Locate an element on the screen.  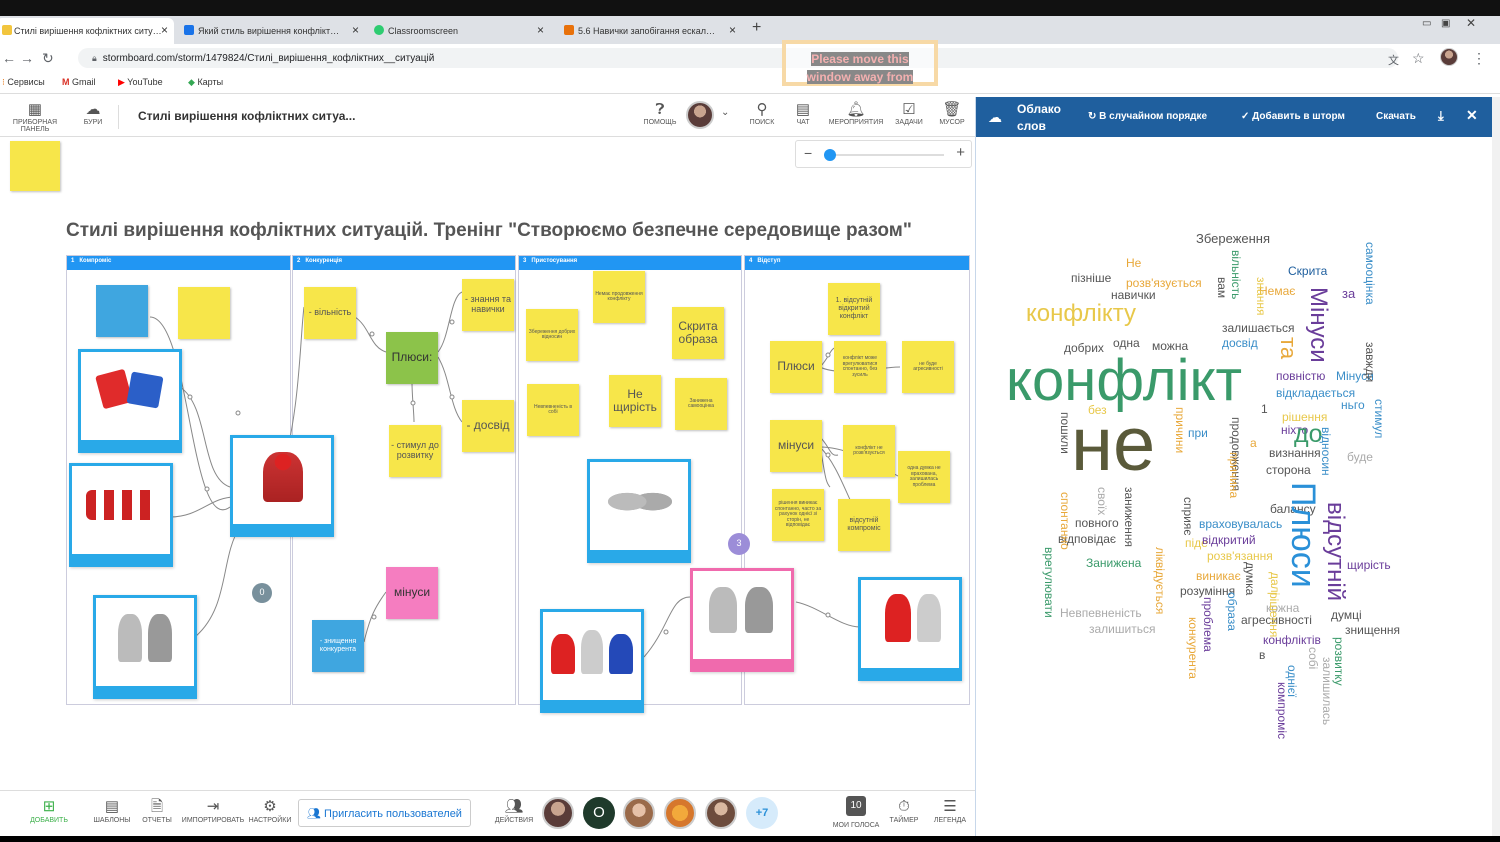
sticky-note: конфлікт не розв'язується is located at coordinates (869, 451).